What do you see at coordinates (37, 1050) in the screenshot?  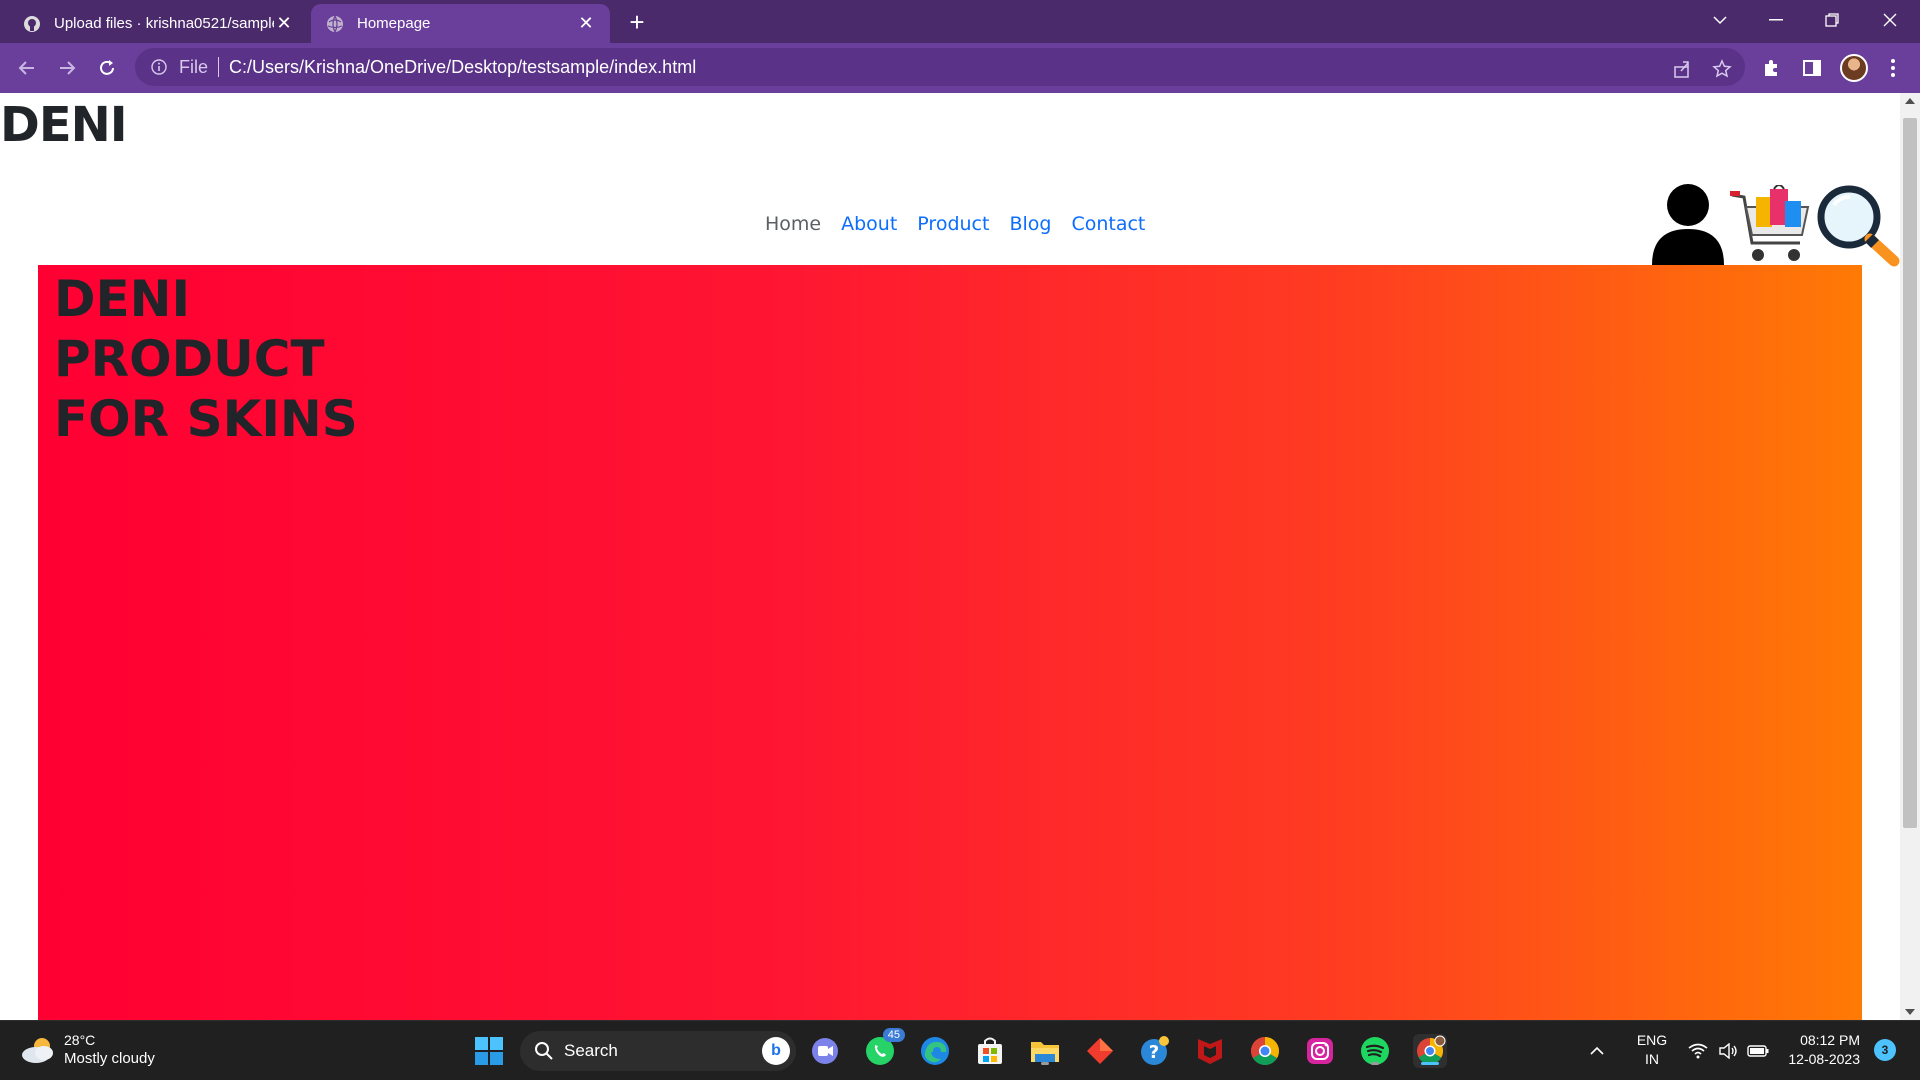 I see `cloudy-weather-icon` at bounding box center [37, 1050].